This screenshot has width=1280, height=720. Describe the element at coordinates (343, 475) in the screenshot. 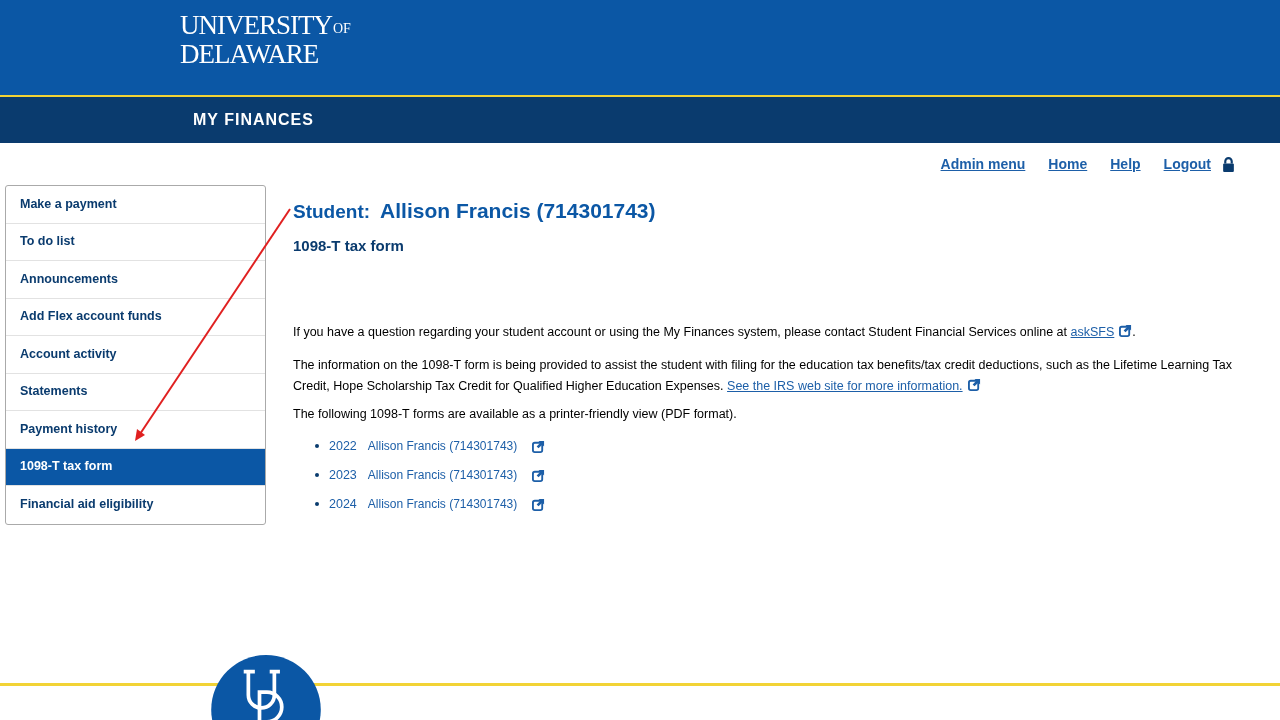

I see `form-year-link: 2023` at that location.